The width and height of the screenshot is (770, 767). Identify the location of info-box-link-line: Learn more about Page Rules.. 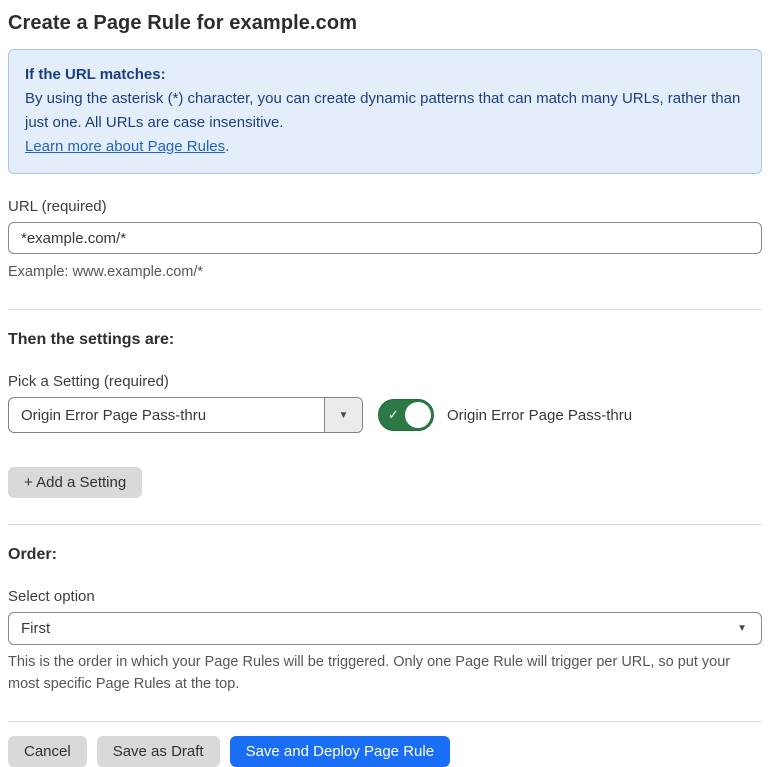
(385, 147).